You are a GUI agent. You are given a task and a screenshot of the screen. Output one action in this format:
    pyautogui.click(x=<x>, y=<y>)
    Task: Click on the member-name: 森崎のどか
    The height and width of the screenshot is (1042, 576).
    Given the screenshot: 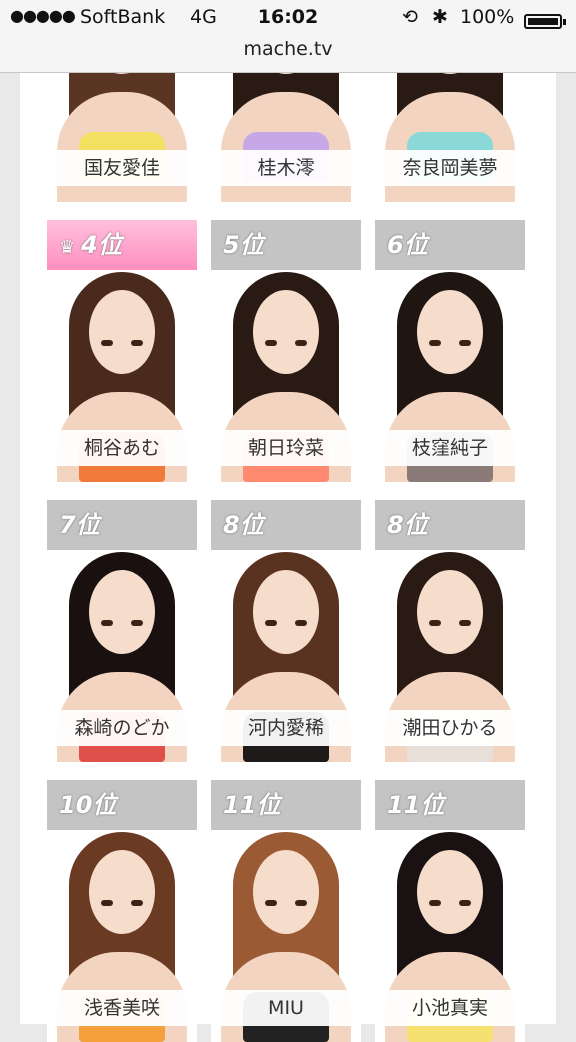 What is the action you would take?
    pyautogui.click(x=122, y=728)
    